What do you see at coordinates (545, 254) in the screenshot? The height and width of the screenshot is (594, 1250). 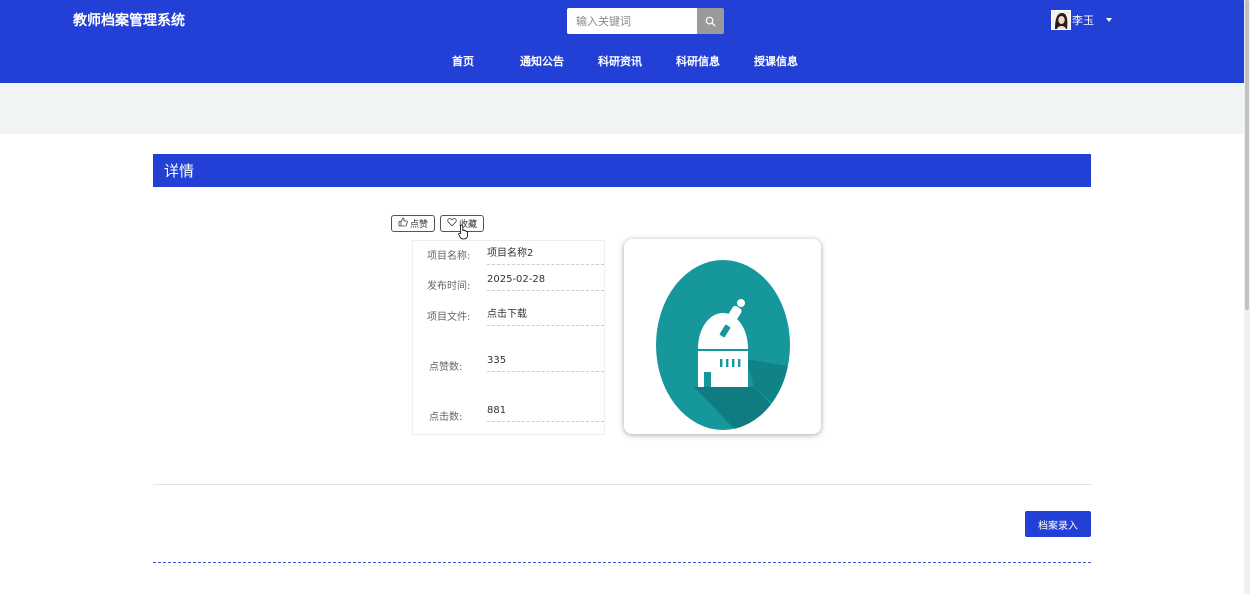 I see `field-value: 项目名称2` at bounding box center [545, 254].